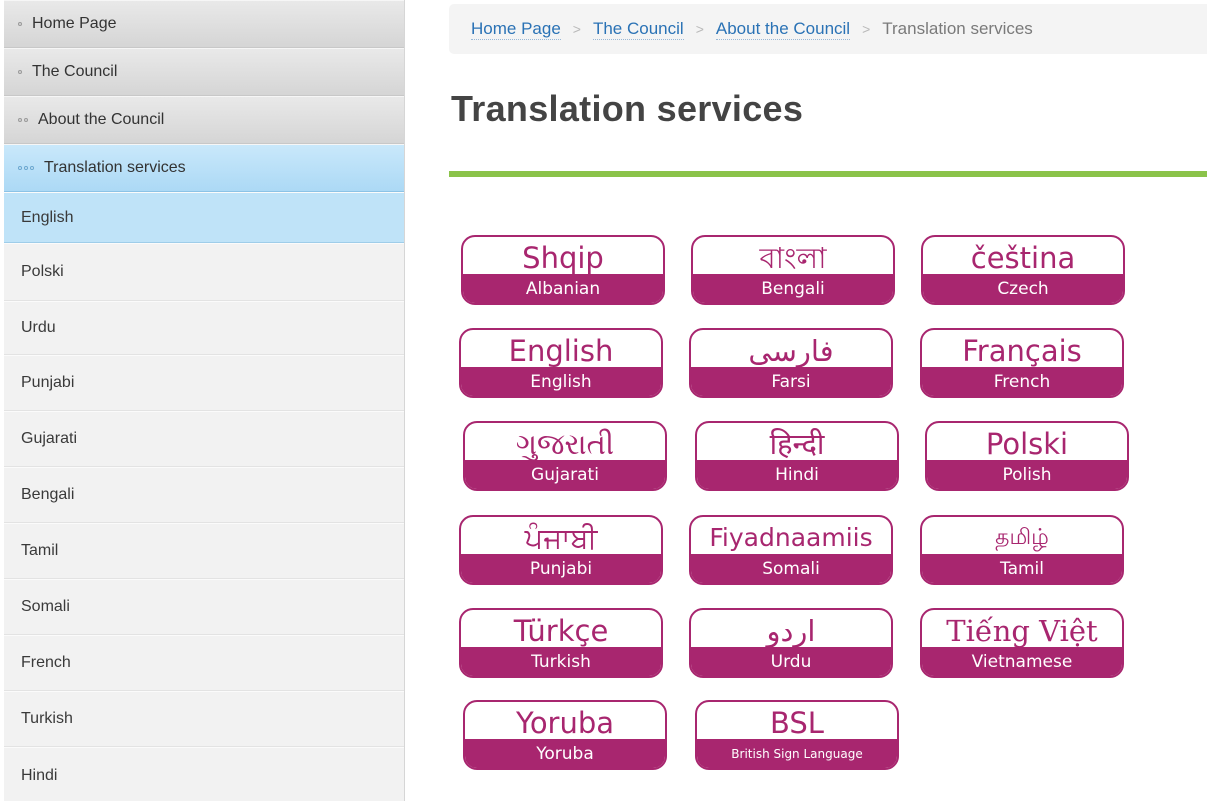 This screenshot has width=1207, height=801. I want to click on lang-native-name: Tiếng Việt, so click(1022, 631).